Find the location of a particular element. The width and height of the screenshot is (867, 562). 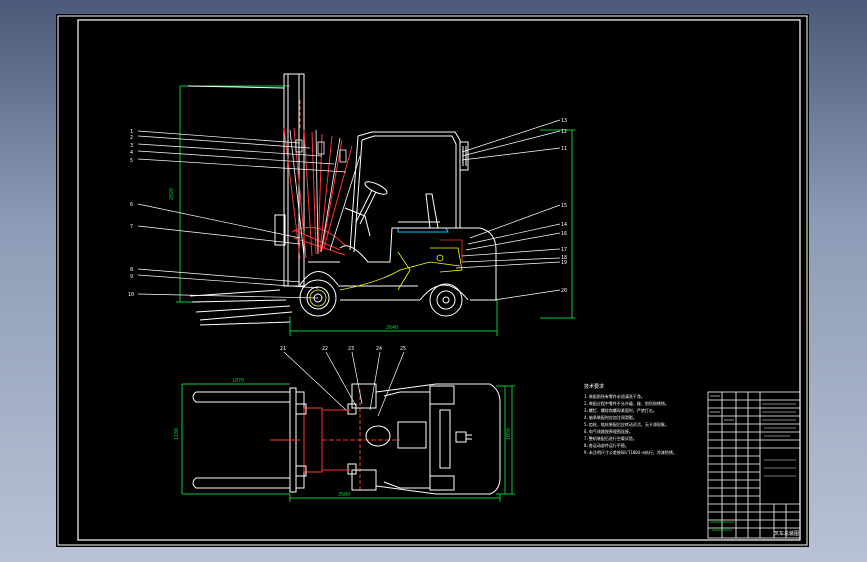

notes-line-7: 7.整机装配后进行空载试验。 is located at coordinates (610, 438).